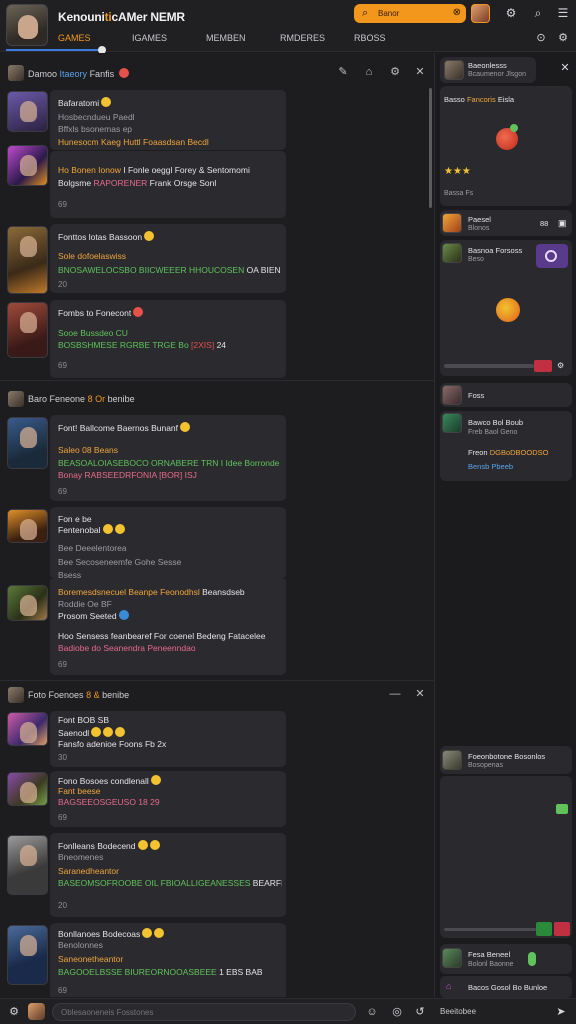  What do you see at coordinates (561, 1012) in the screenshot?
I see `send-icon: ➤` at bounding box center [561, 1012].